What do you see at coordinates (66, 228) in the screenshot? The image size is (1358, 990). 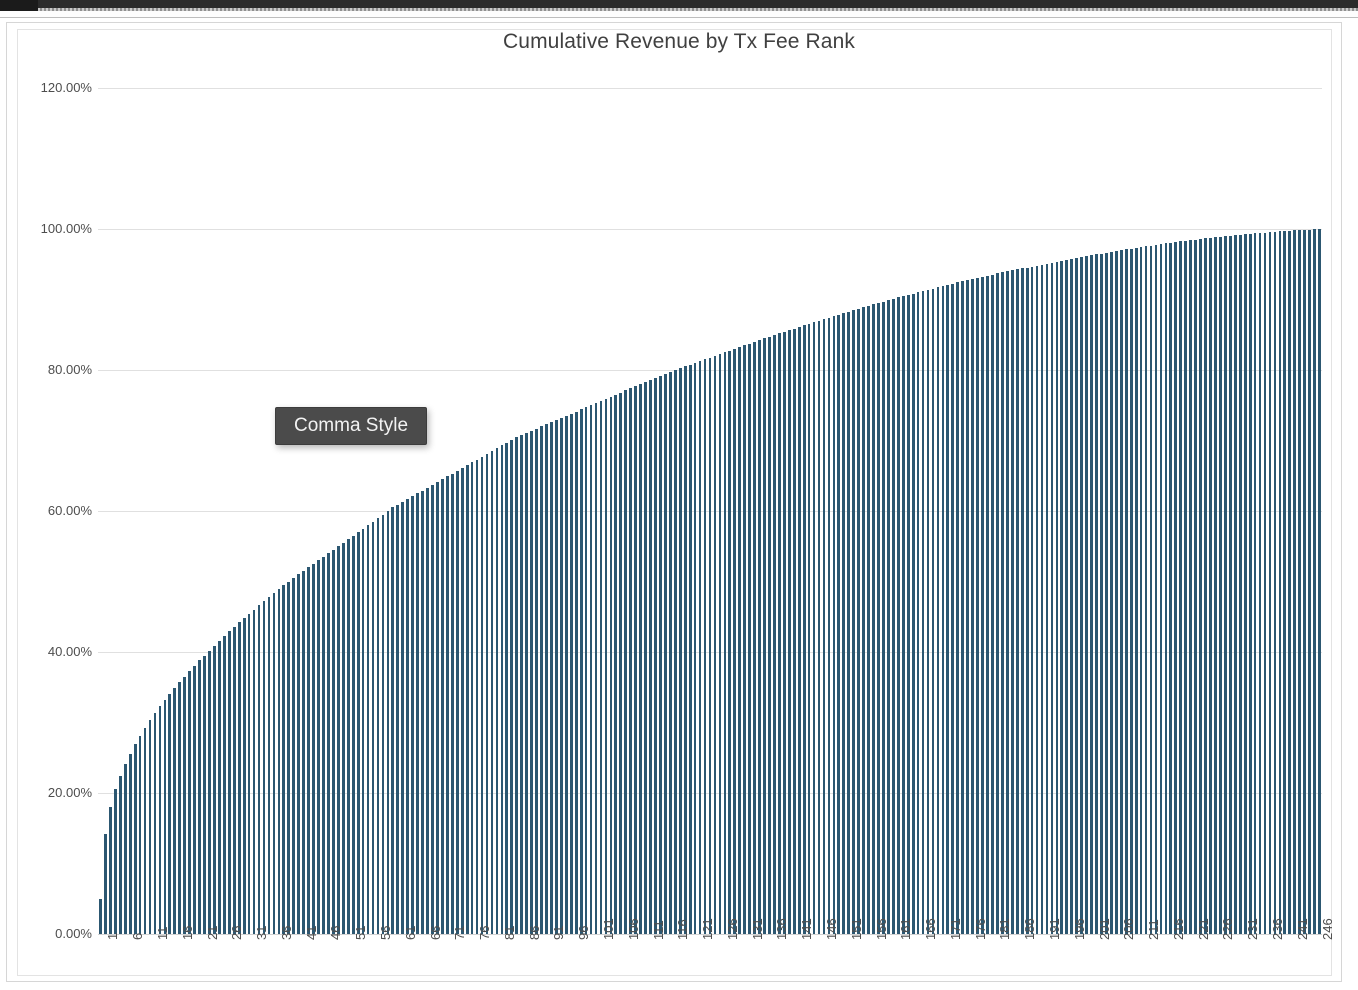 I see `y-axis-tick-label: 100.00%` at bounding box center [66, 228].